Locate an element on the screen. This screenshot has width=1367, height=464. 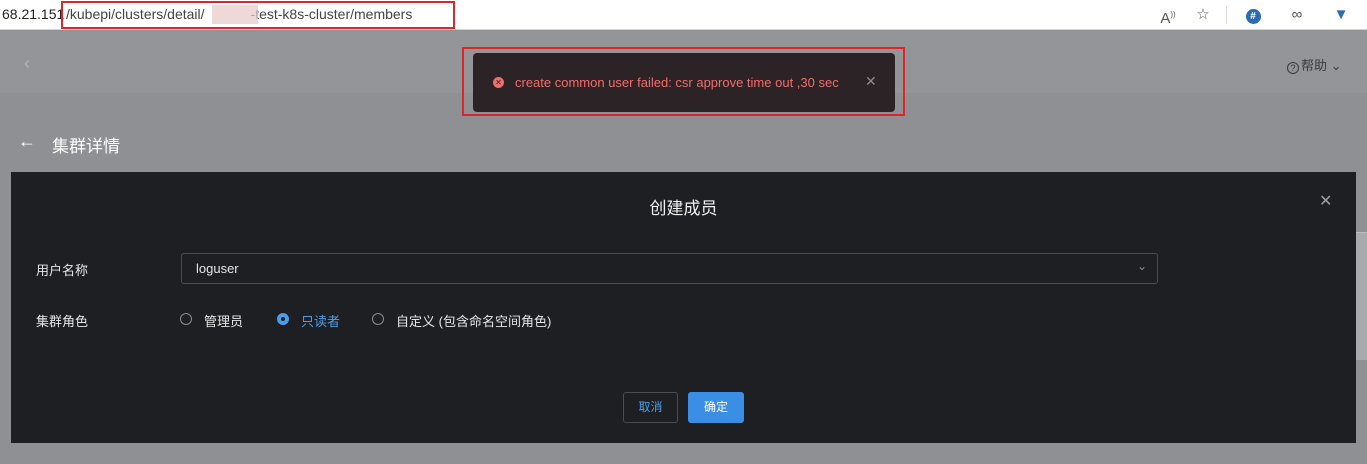
close-icon: ✕ is located at coordinates (1325, 201).